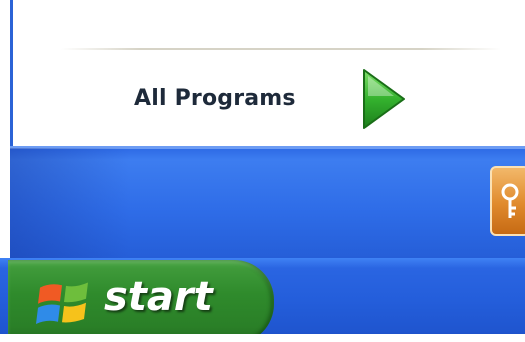  What do you see at coordinates (70, 203) in the screenshot?
I see `footer-shading` at bounding box center [70, 203].